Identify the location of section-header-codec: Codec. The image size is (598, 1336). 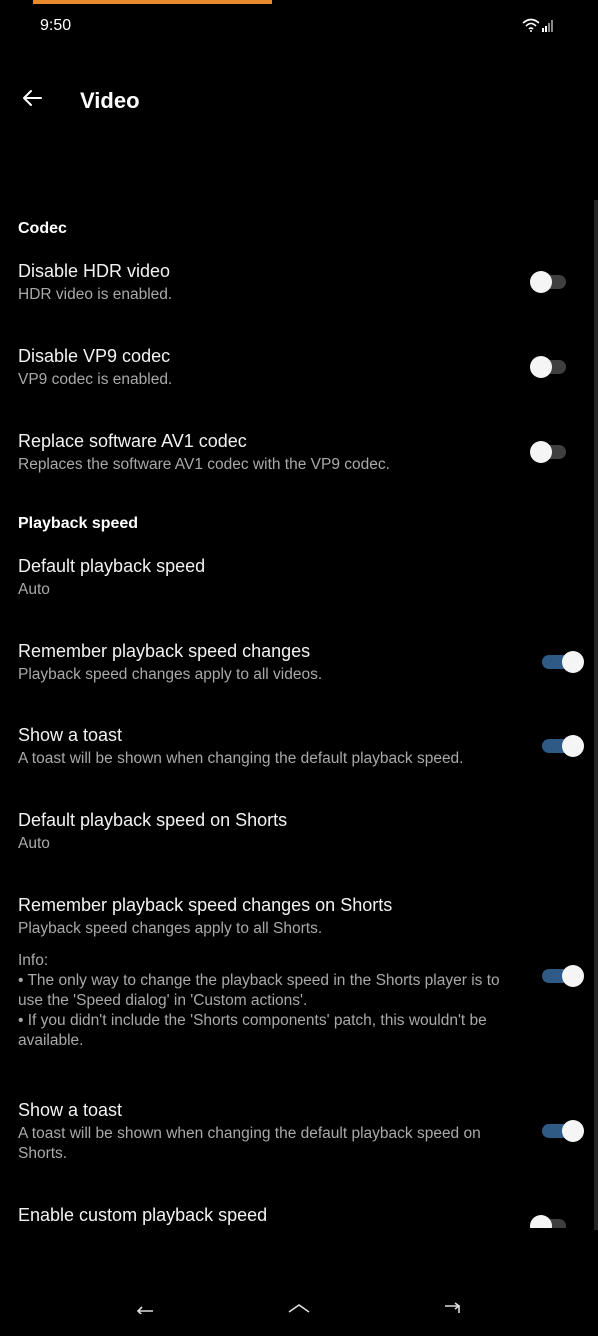
(42, 228).